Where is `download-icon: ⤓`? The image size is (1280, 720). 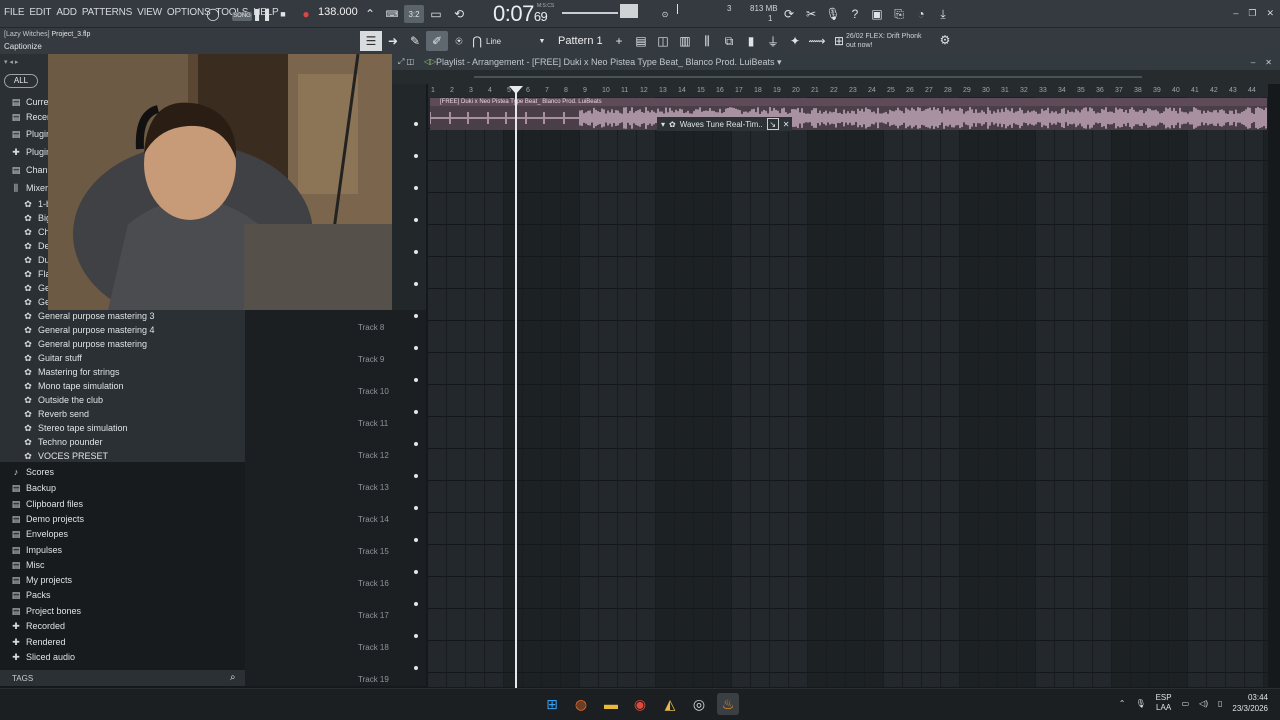
download-icon: ⤓ is located at coordinates (943, 14).